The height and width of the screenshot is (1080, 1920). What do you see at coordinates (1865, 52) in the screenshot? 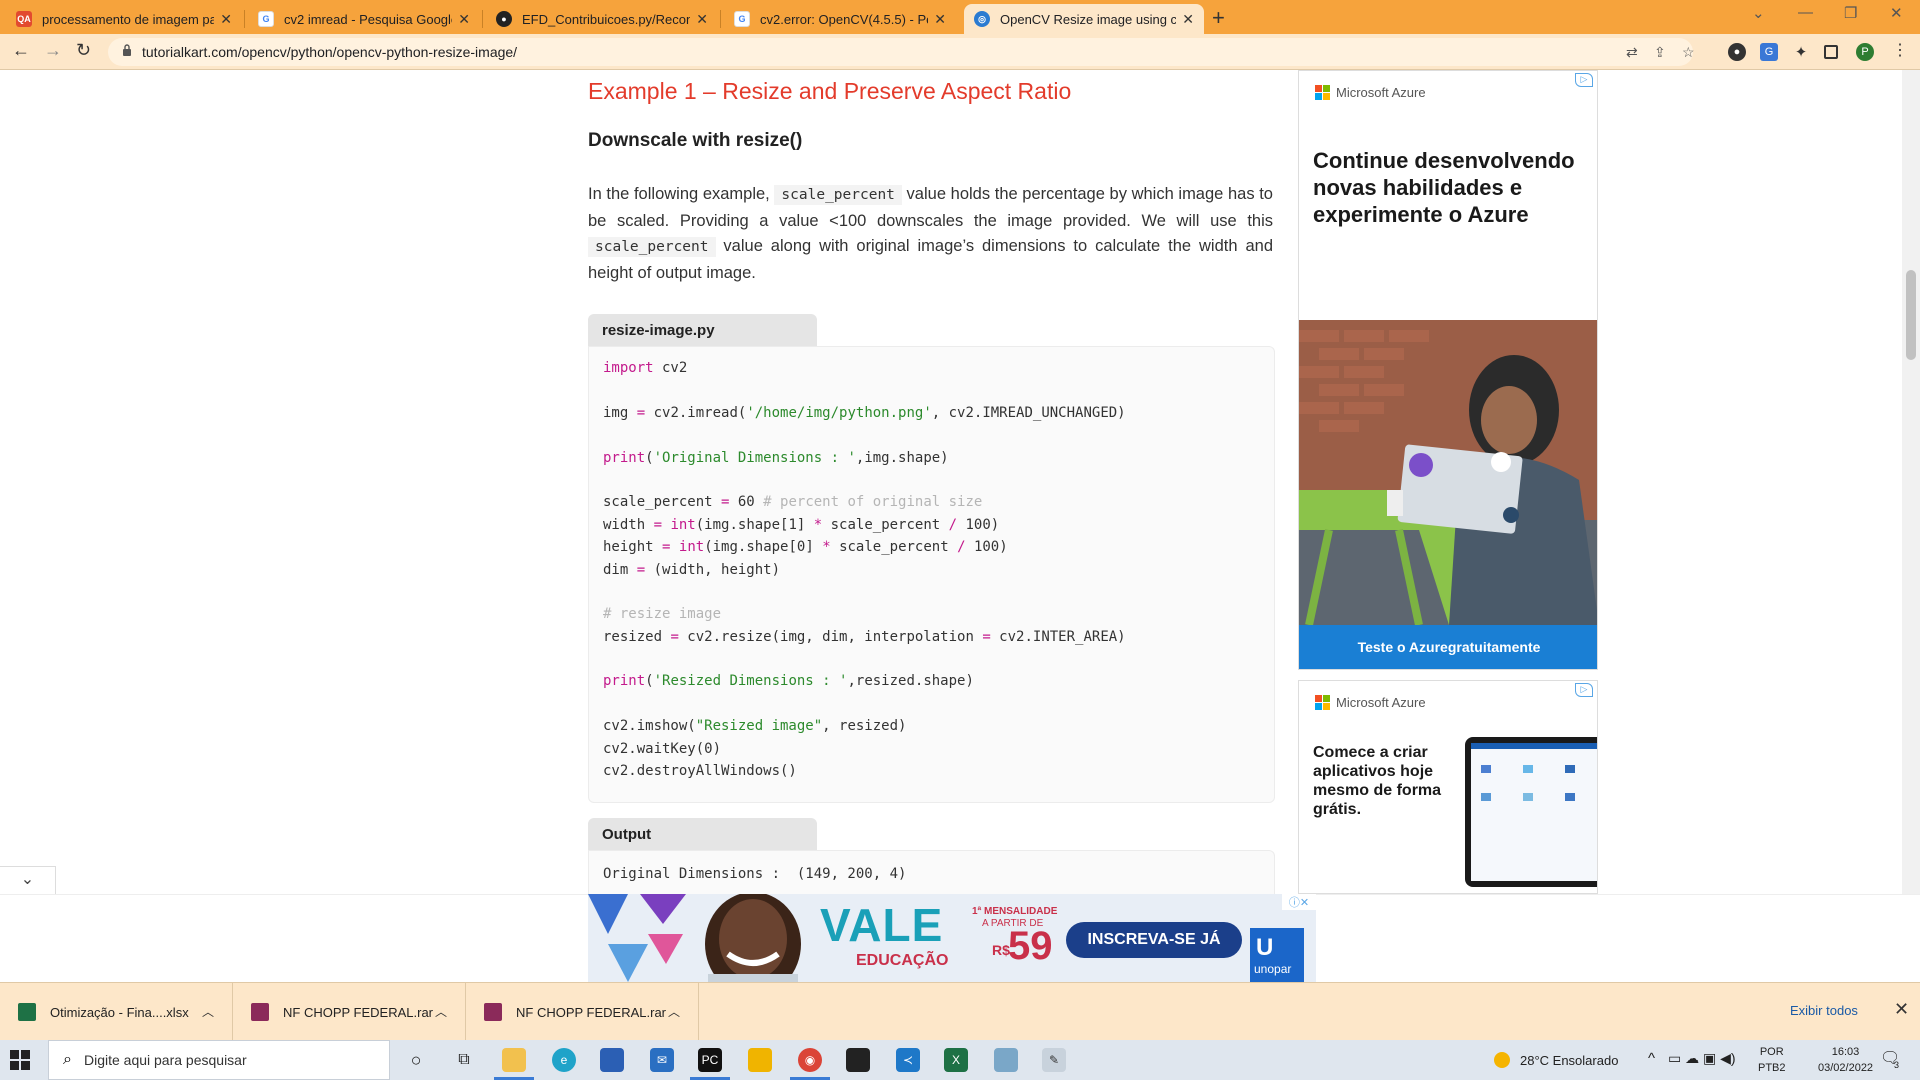
I see `avatar: P` at bounding box center [1865, 52].